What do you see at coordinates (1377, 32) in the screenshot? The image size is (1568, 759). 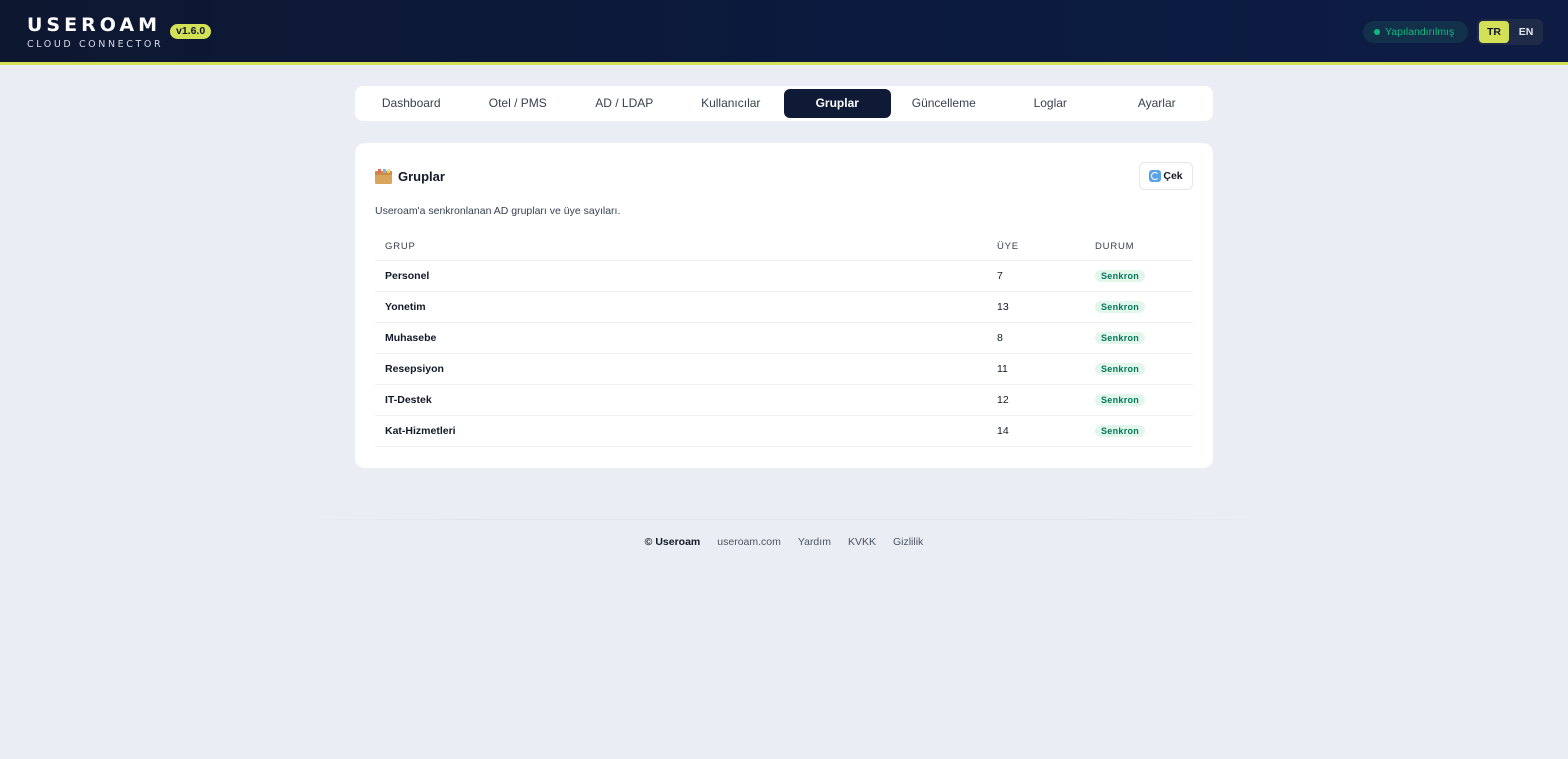 I see `status-dot-icon` at bounding box center [1377, 32].